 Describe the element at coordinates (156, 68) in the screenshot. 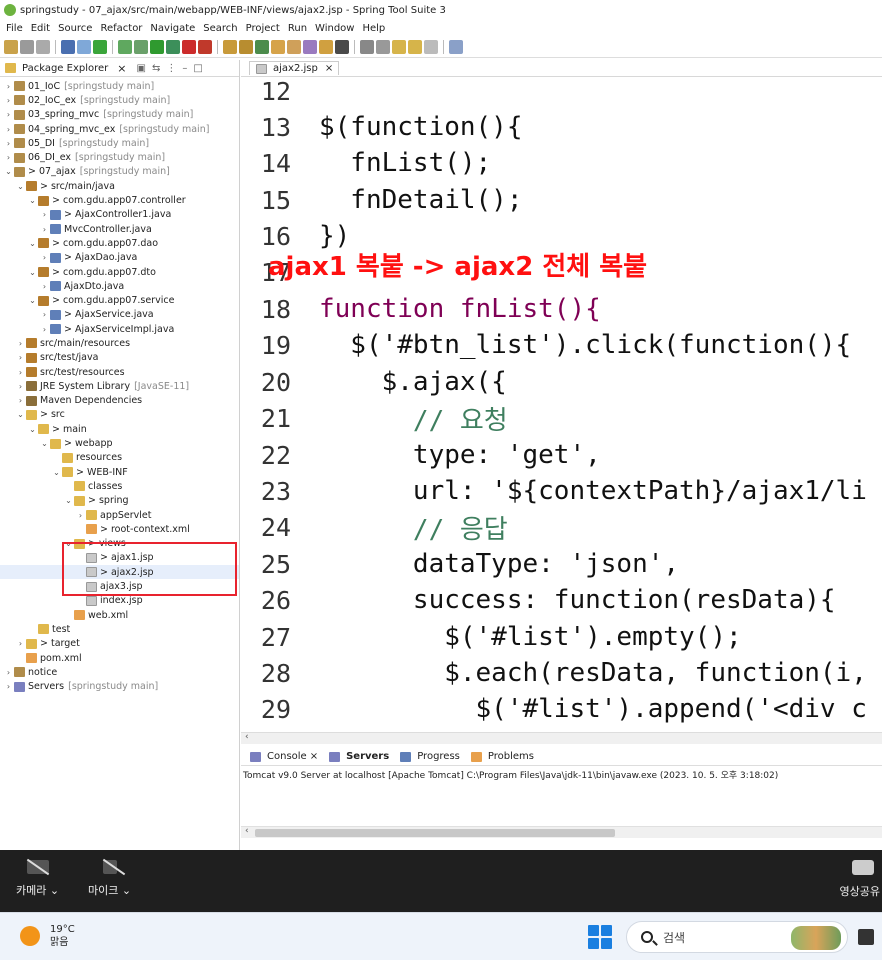

I see `link-editor-icon: ⇆` at that location.